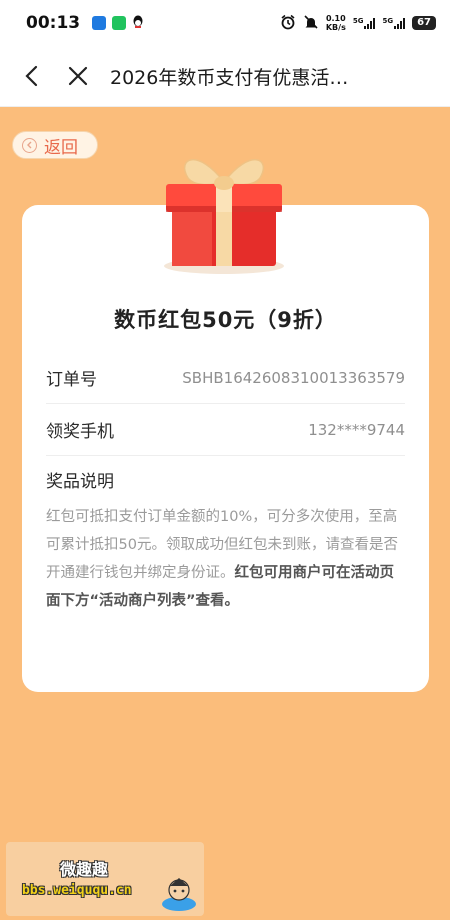  I want to click on close-icon, so click(78, 76).